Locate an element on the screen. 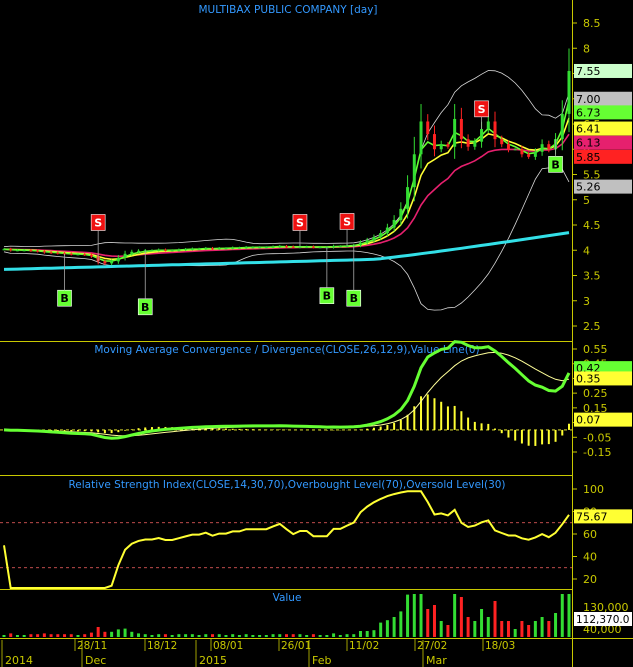 This screenshot has height=667, width=633. date-sub-label: 28/11 is located at coordinates (92, 646).